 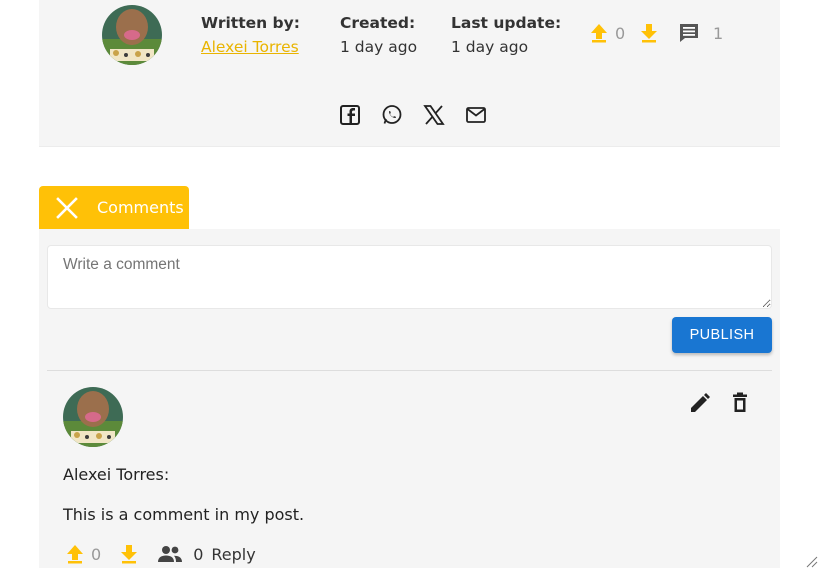 I want to click on x-share-button, so click(x=434, y=115).